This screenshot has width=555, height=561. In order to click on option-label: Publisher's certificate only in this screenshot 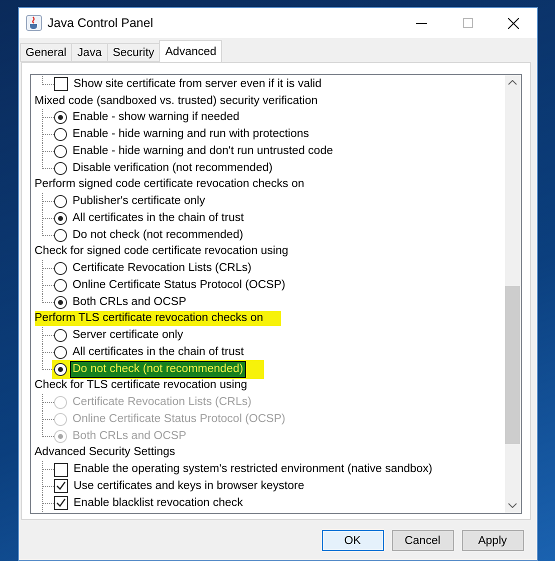, I will do `click(139, 201)`.